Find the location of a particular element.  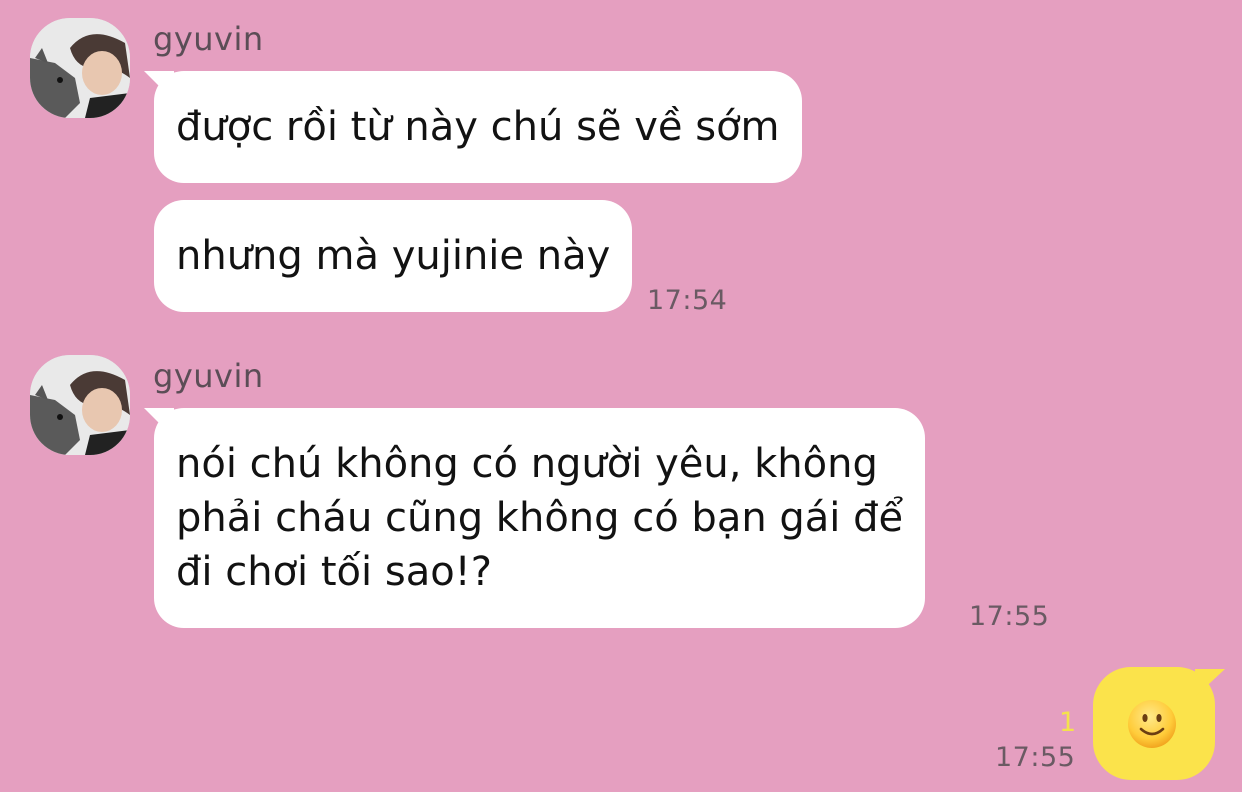

message-text: nhưng mà yujinie này is located at coordinates (393, 256).